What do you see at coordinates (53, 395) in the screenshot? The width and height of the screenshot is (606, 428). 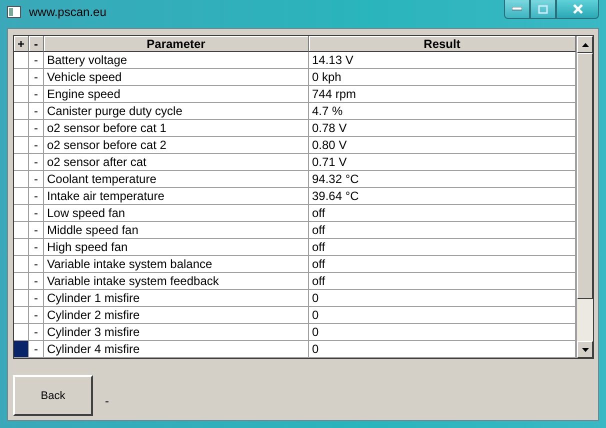 I see `back-button: Back` at bounding box center [53, 395].